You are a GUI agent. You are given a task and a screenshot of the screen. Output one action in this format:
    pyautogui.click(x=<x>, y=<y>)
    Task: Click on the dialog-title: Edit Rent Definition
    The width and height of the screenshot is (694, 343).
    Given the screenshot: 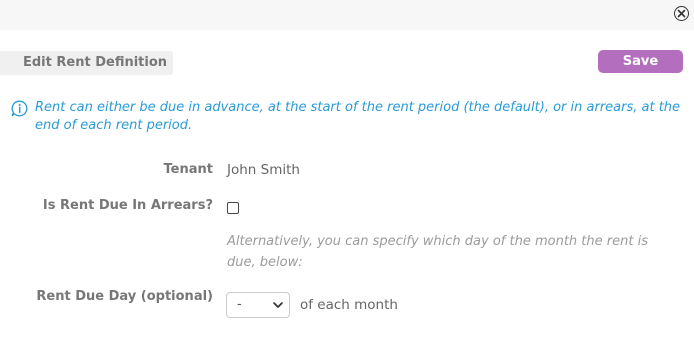 What is the action you would take?
    pyautogui.click(x=86, y=63)
    